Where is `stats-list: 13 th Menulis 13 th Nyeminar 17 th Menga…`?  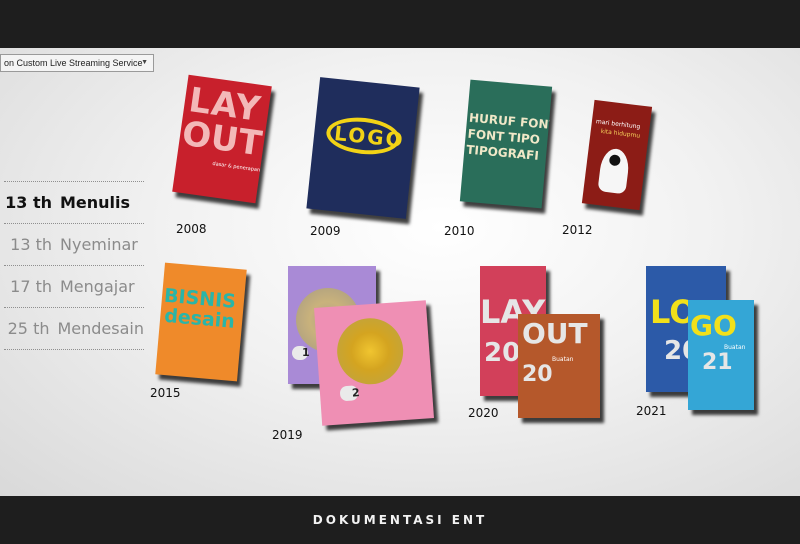
stats-list: 13 th Menulis 13 th Nyeminar 17 th Menga… is located at coordinates (74, 265).